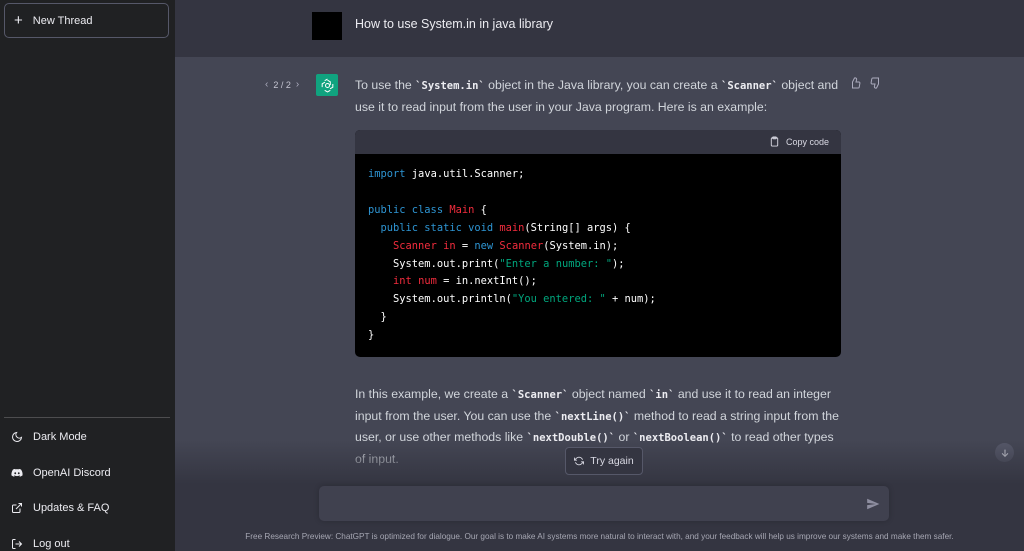 This screenshot has height=551, width=1024. I want to click on code-token: {, so click(480, 209).